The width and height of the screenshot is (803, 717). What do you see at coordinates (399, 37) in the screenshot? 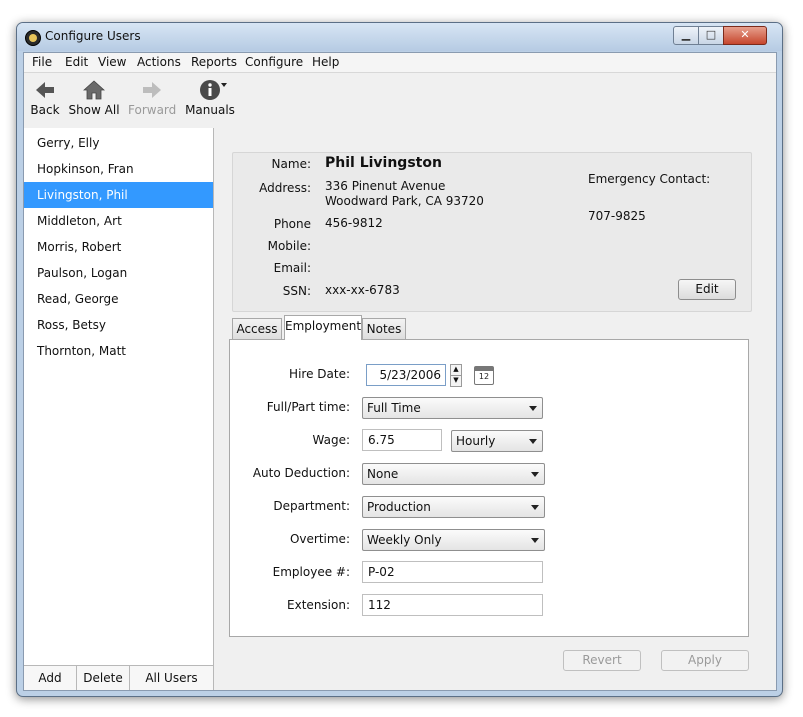
I see `title-bar: Configure Users ▁ □ ✕` at bounding box center [399, 37].